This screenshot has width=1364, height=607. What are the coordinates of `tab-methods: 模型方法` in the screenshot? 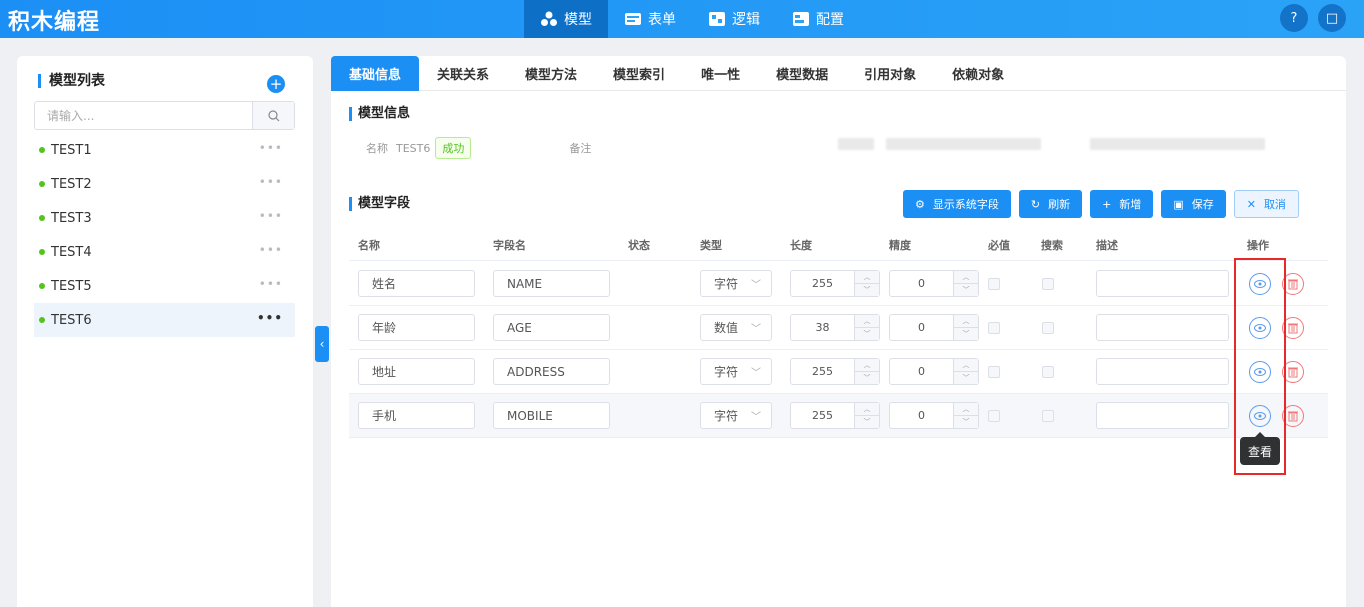 It's located at (551, 73).